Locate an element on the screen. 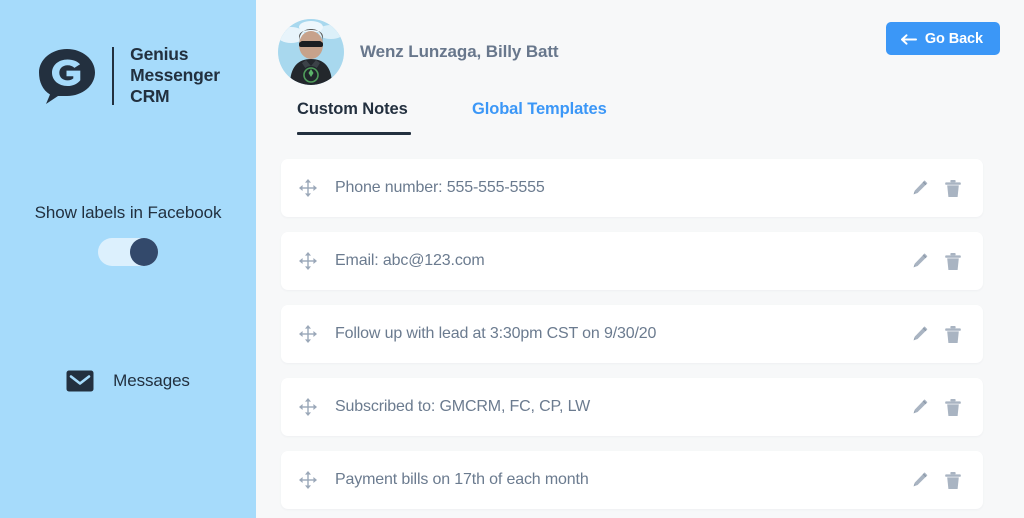  toggle-knob is located at coordinates (144, 252).